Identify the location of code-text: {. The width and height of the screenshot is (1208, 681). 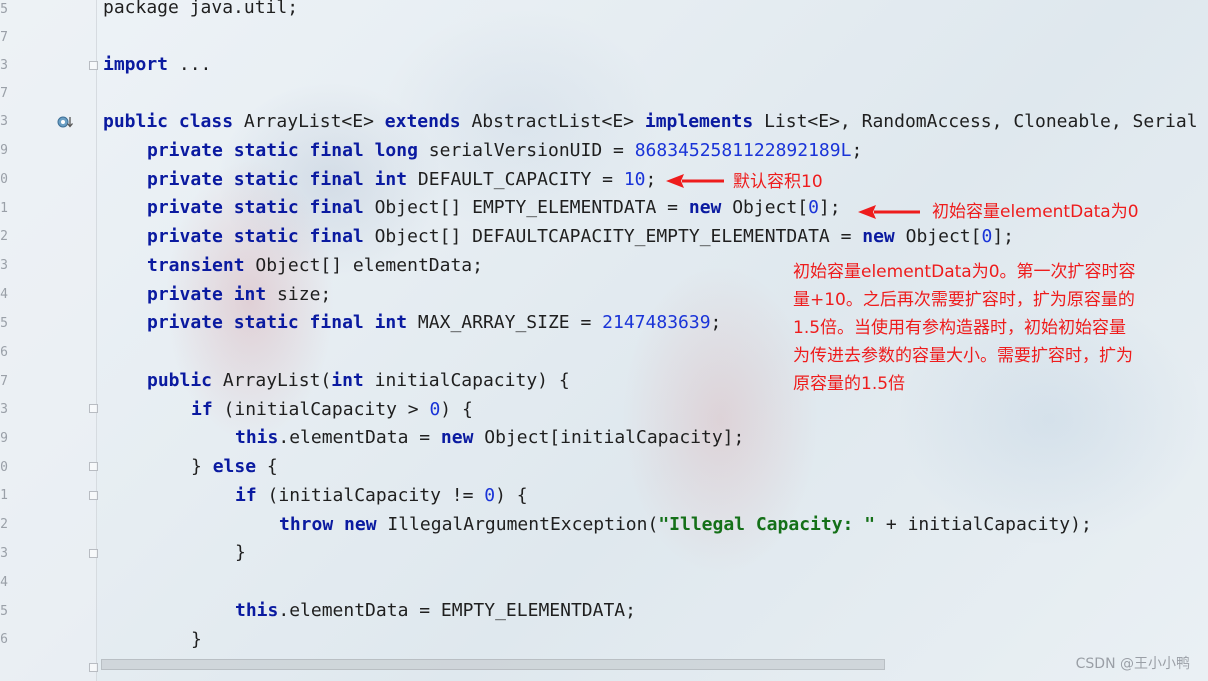
(267, 466).